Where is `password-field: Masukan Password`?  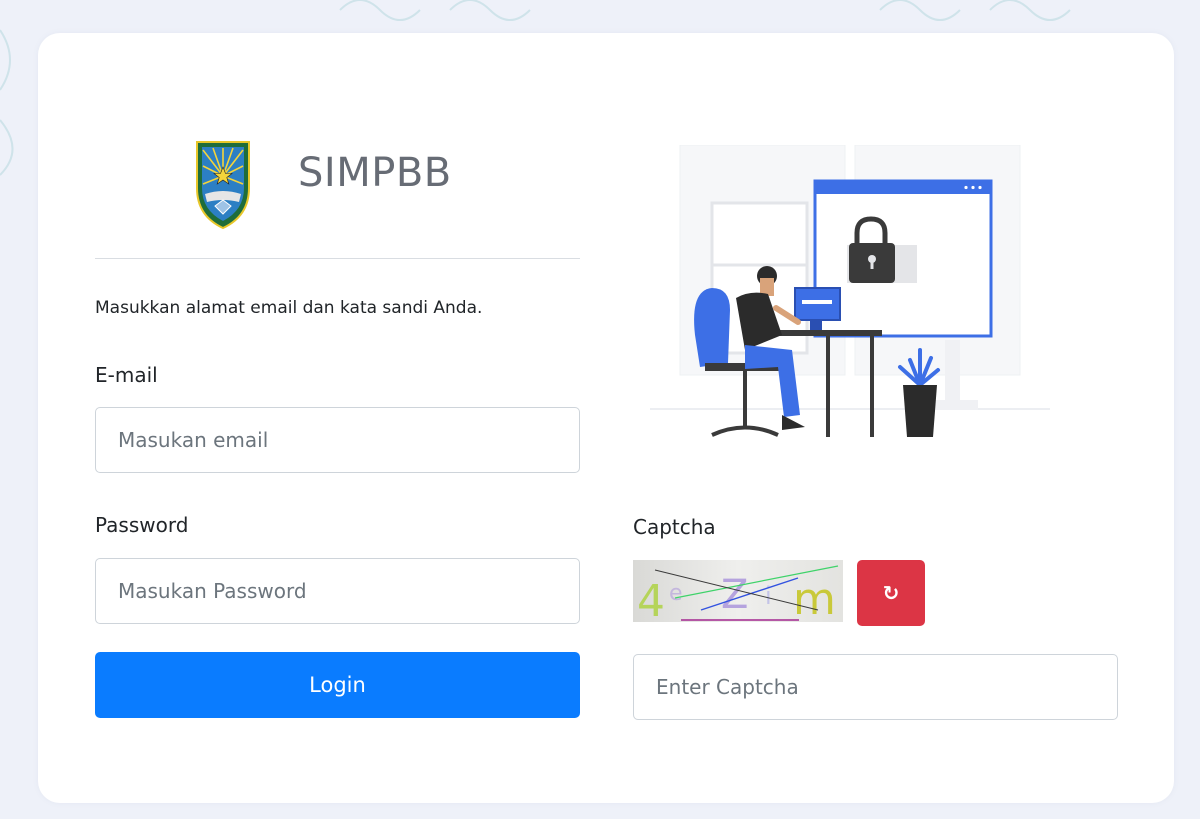 password-field: Masukan Password is located at coordinates (337, 591).